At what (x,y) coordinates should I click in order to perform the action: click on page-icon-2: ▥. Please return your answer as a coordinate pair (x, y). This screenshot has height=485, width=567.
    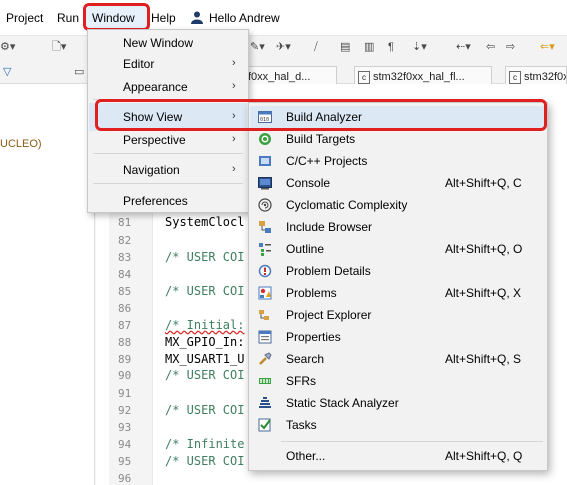
    Looking at the image, I should click on (369, 47).